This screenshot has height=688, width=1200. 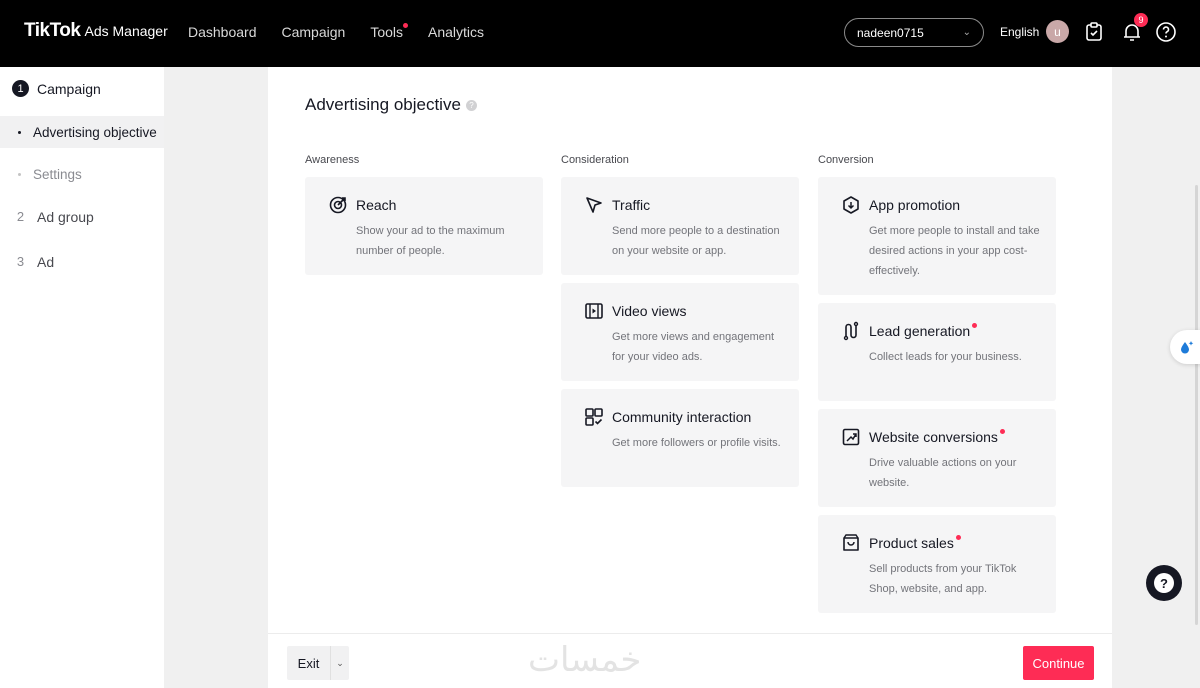 I want to click on page-title: Advertising objective ?, so click(x=391, y=105).